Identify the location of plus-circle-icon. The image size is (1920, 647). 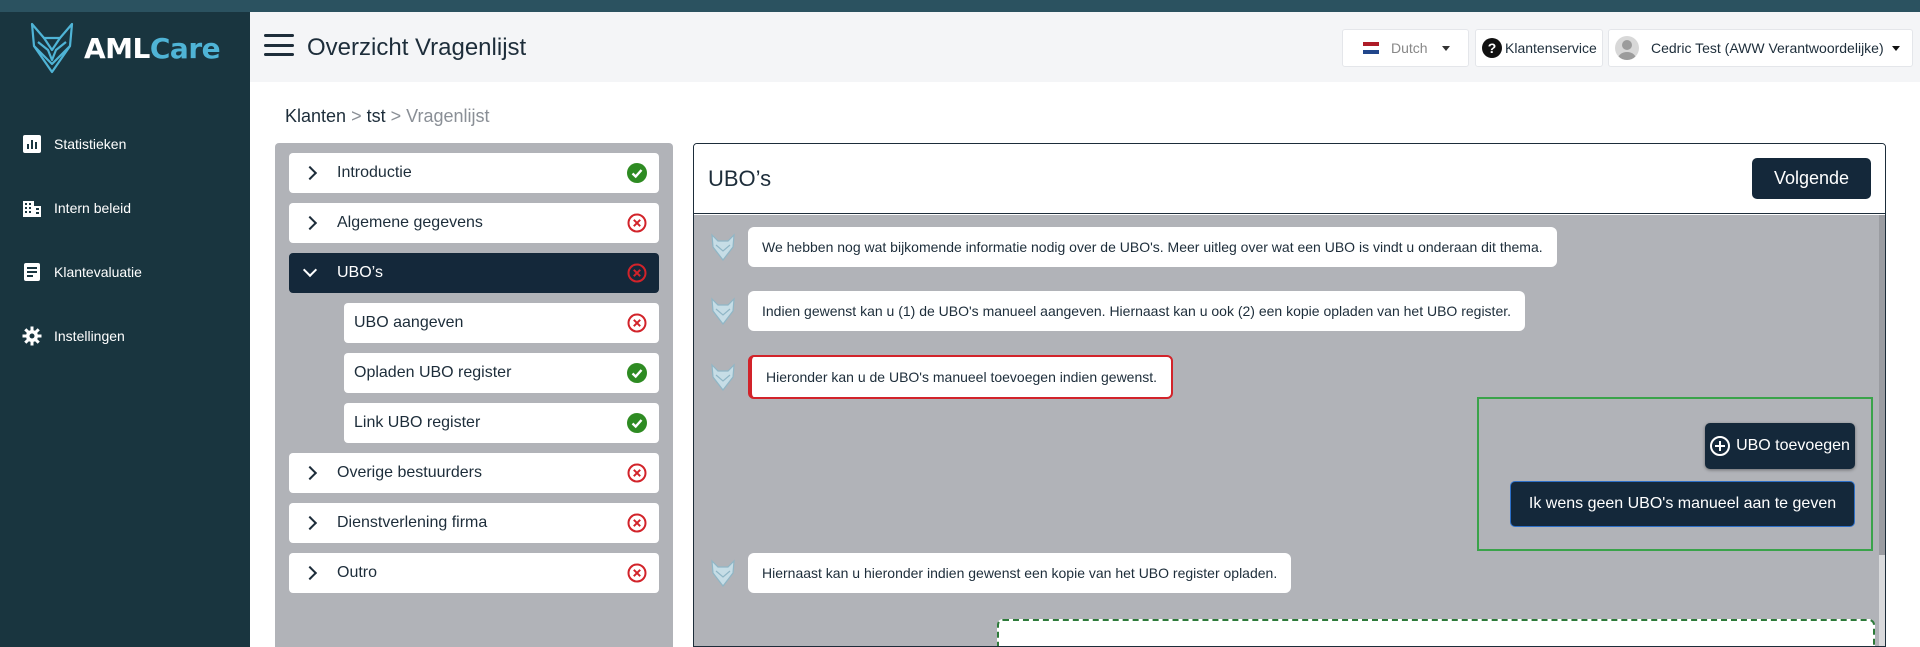
(1720, 446).